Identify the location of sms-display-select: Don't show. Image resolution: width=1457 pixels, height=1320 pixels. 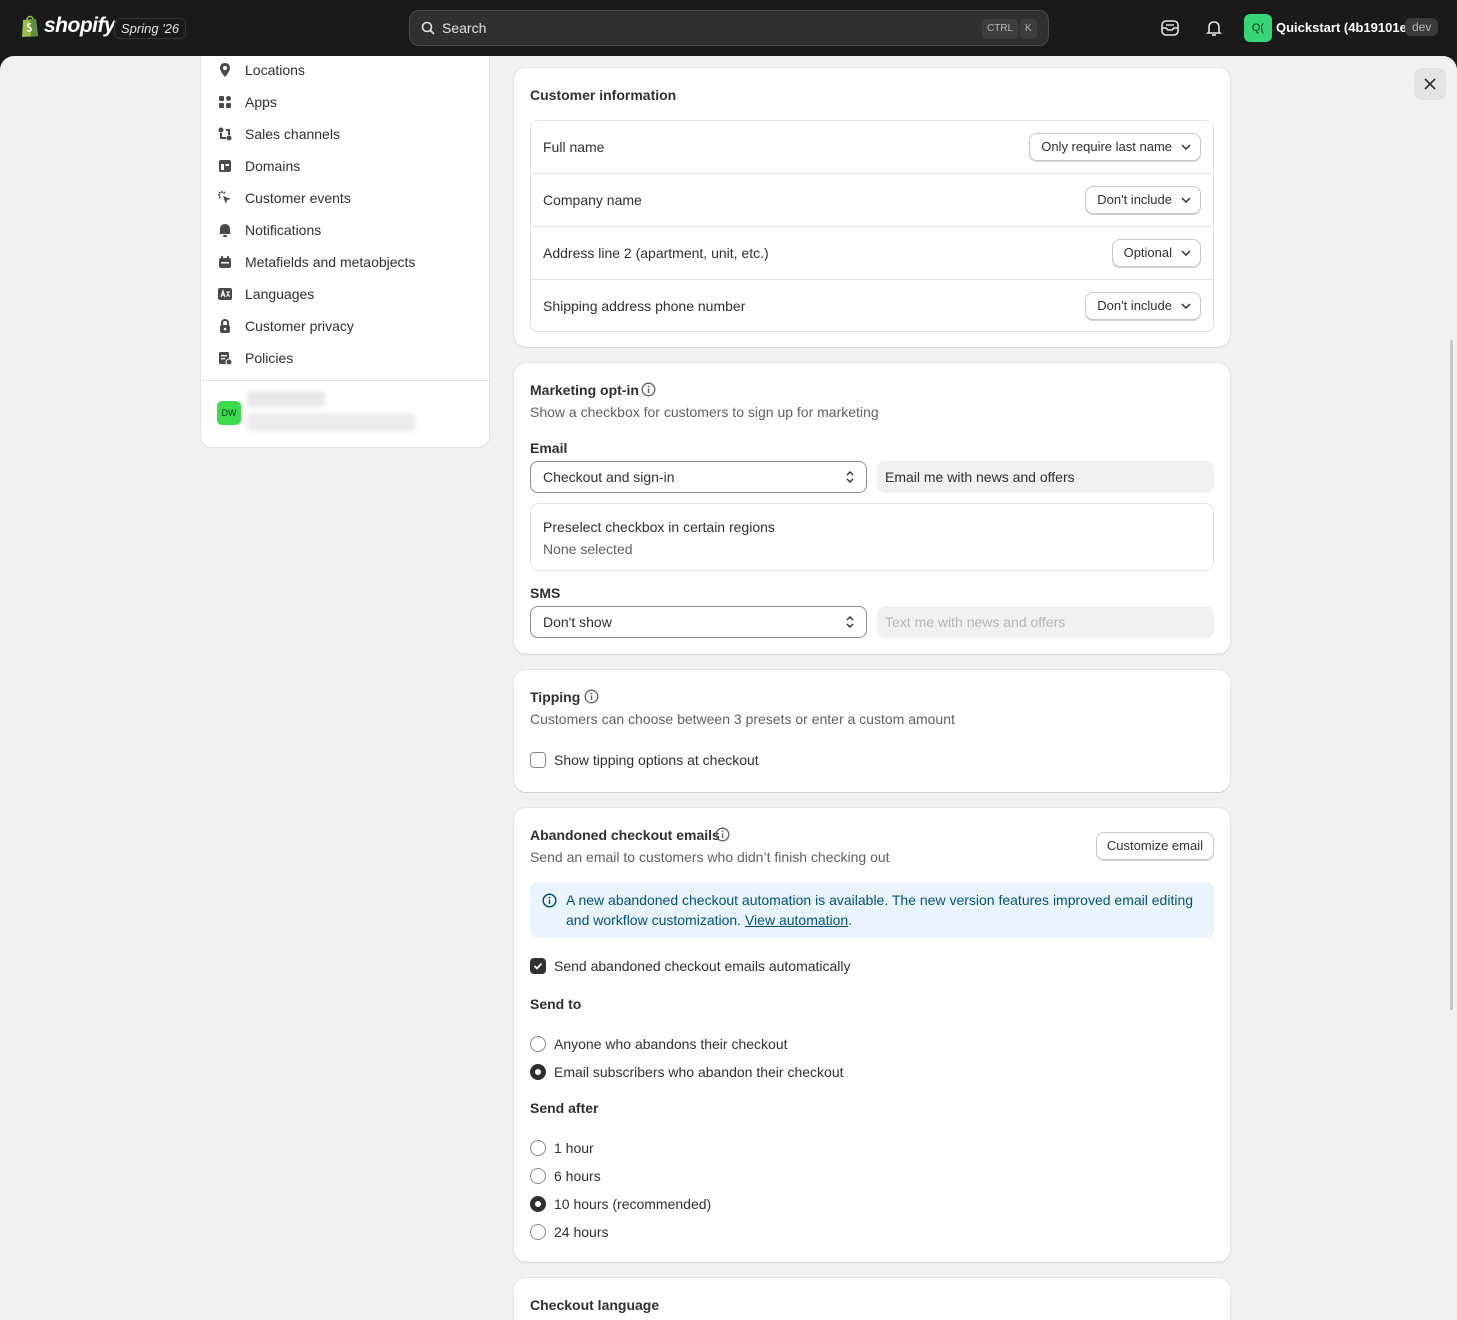
(698, 622).